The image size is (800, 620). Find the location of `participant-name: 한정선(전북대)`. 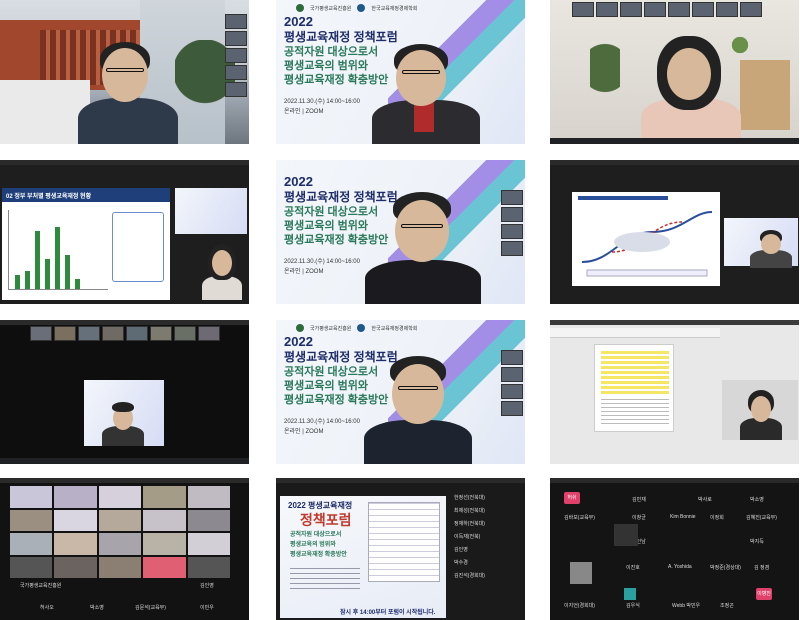

participant-name: 한정선(전북대) is located at coordinates (469, 498).